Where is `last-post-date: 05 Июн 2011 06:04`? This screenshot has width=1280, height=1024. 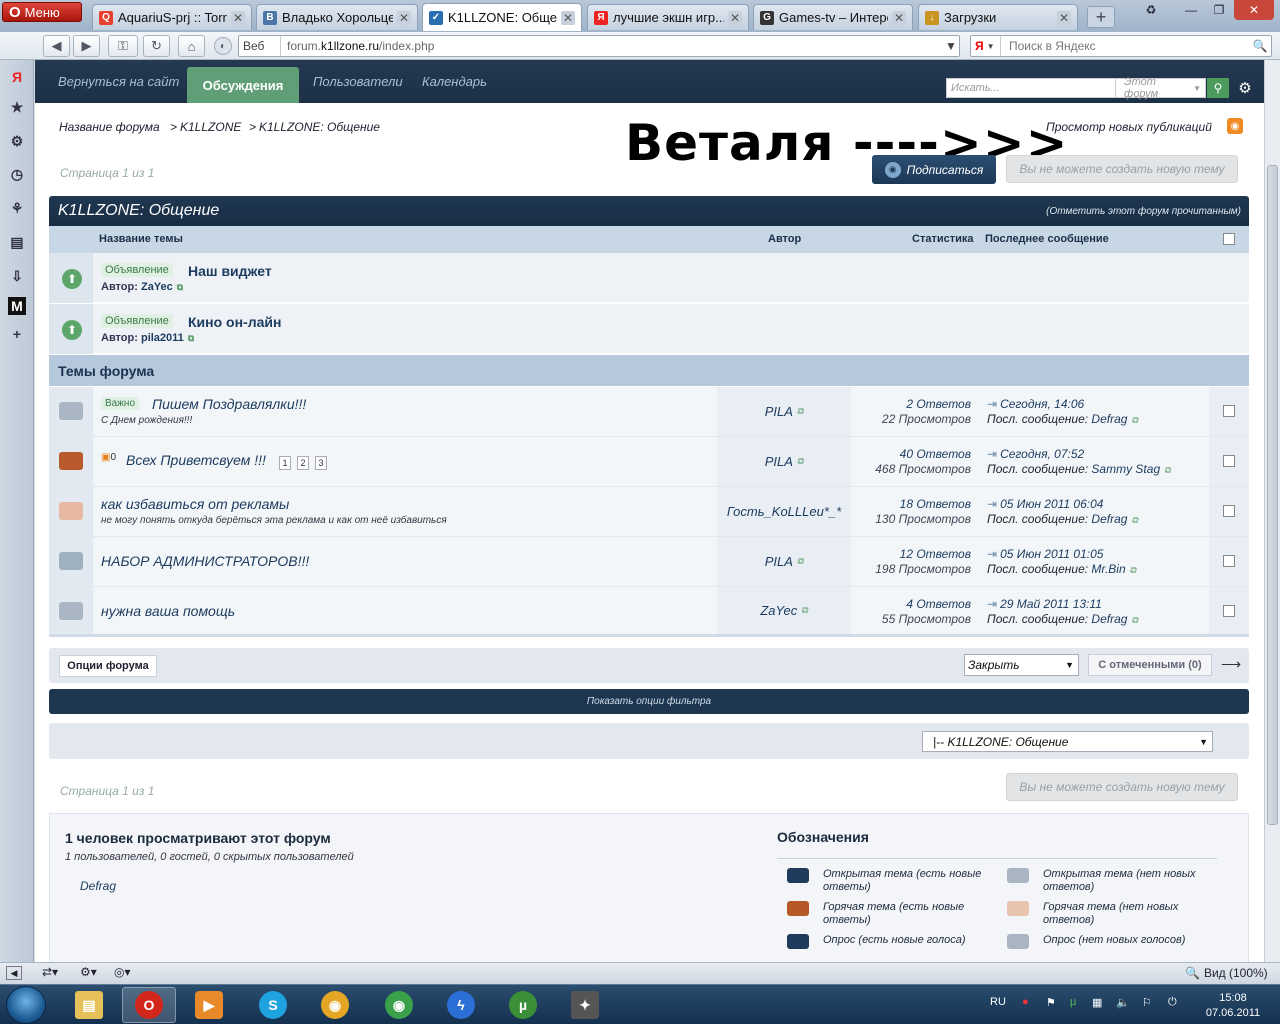
last-post-date: 05 Июн 2011 06:04 is located at coordinates (1051, 504).